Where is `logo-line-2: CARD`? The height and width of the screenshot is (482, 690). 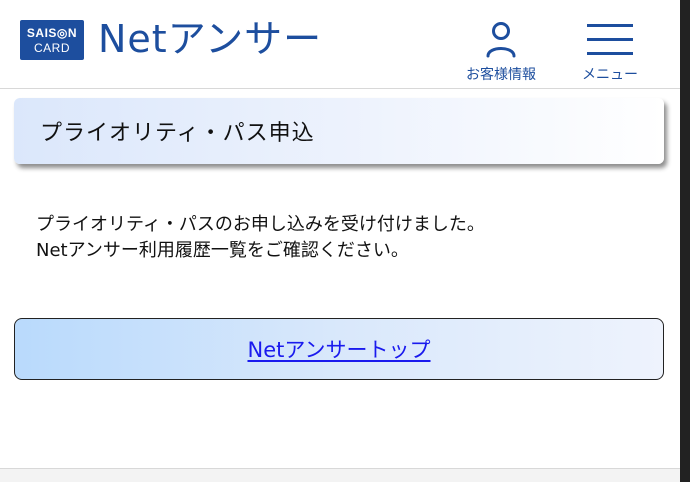
logo-line-2: CARD is located at coordinates (51, 47).